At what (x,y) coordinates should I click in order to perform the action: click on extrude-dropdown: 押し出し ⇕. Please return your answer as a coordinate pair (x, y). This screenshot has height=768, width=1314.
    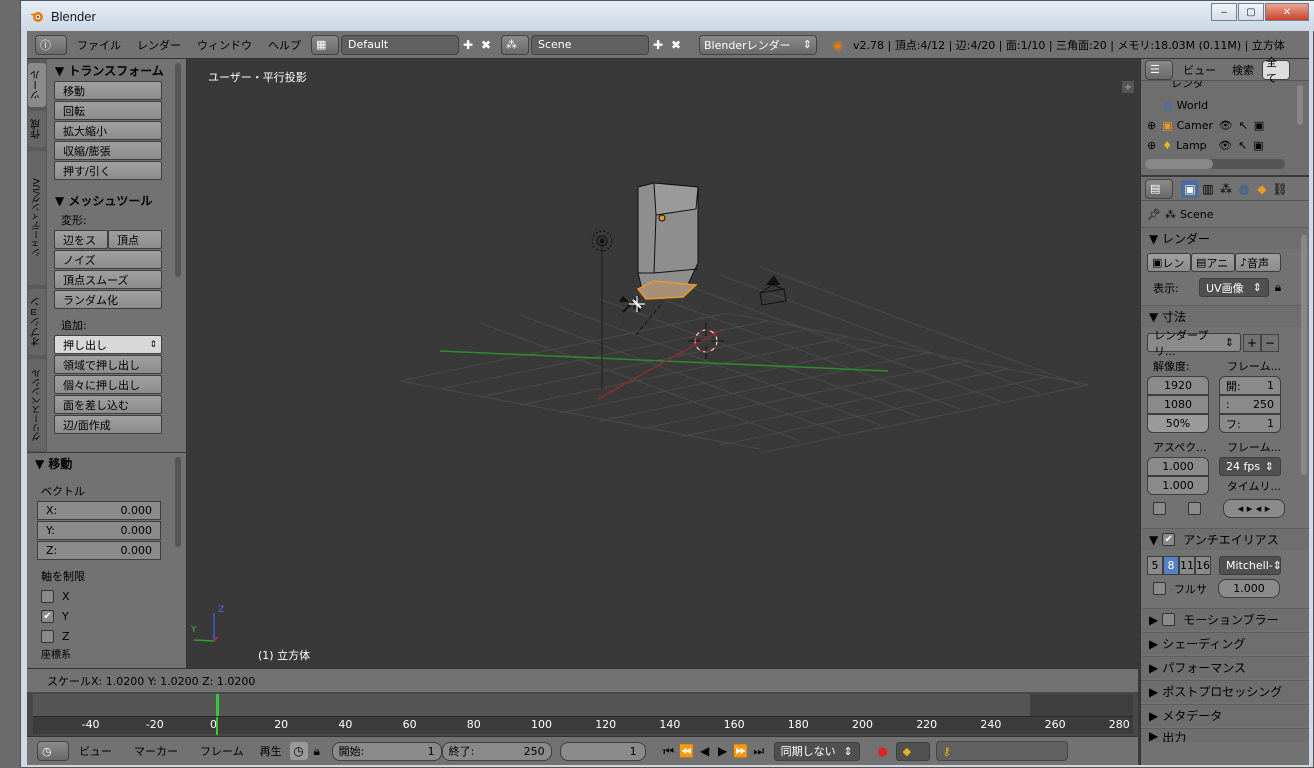
    Looking at the image, I should click on (108, 344).